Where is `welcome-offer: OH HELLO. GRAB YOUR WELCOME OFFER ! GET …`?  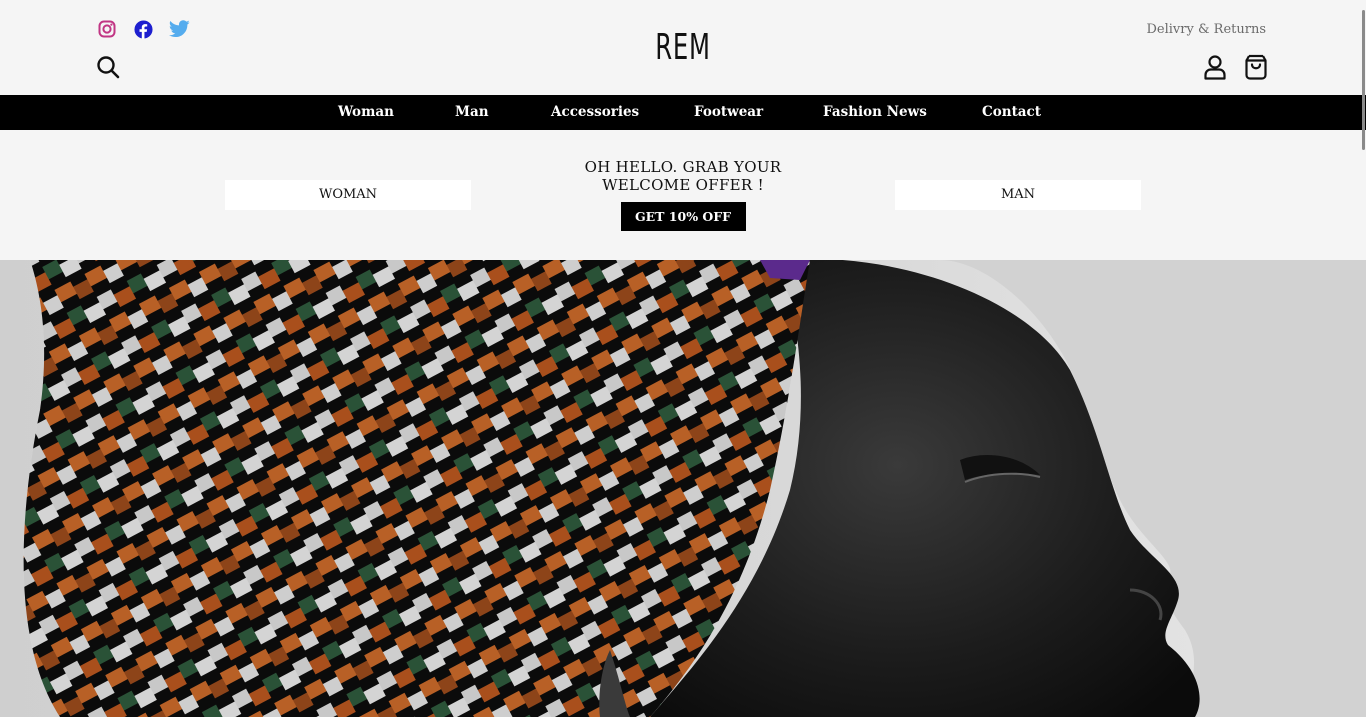 welcome-offer: OH HELLO. GRAB YOUR WELCOME OFFER ! GET … is located at coordinates (683, 194).